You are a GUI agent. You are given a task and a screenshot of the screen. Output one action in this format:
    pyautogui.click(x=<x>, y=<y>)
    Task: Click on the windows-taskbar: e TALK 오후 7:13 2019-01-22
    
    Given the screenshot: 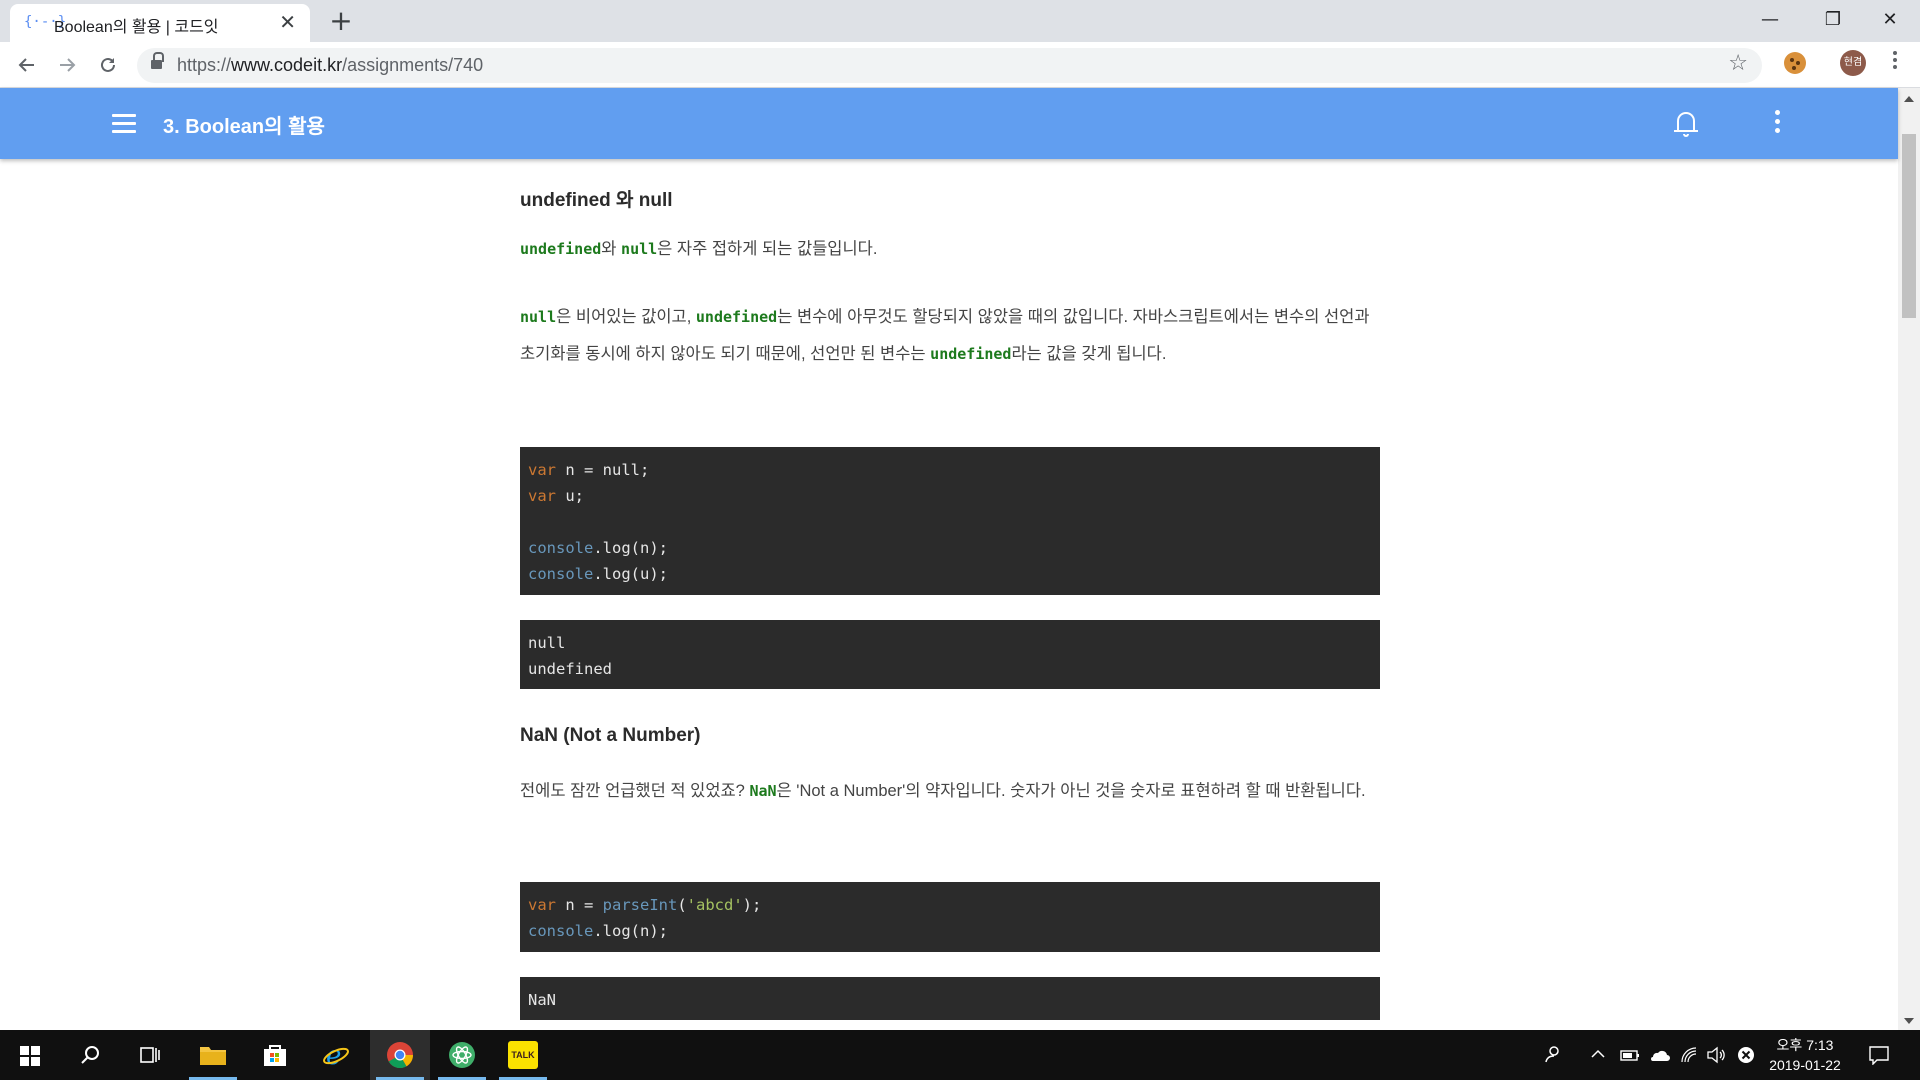 What is the action you would take?
    pyautogui.click(x=960, y=1055)
    